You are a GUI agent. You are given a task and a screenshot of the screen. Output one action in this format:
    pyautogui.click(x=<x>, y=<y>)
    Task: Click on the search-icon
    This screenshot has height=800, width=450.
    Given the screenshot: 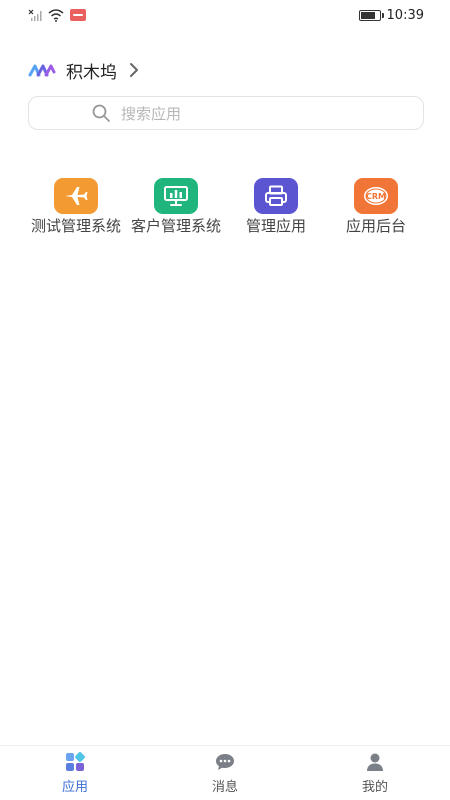 What is the action you would take?
    pyautogui.click(x=101, y=113)
    